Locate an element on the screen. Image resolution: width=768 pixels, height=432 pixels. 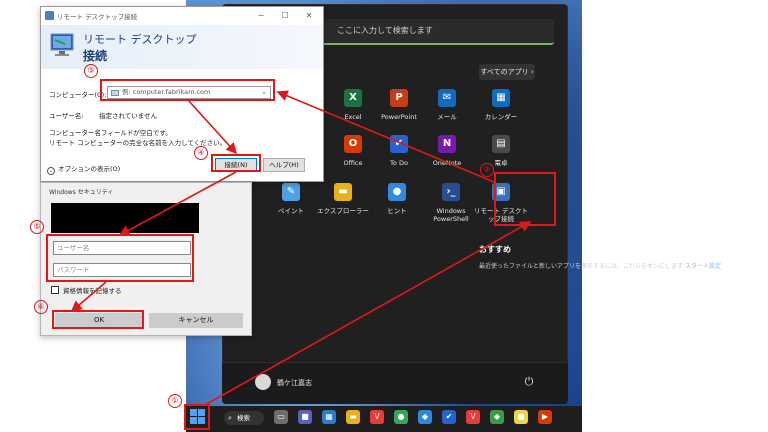
step-1-marker: ① is located at coordinates (175, 401).